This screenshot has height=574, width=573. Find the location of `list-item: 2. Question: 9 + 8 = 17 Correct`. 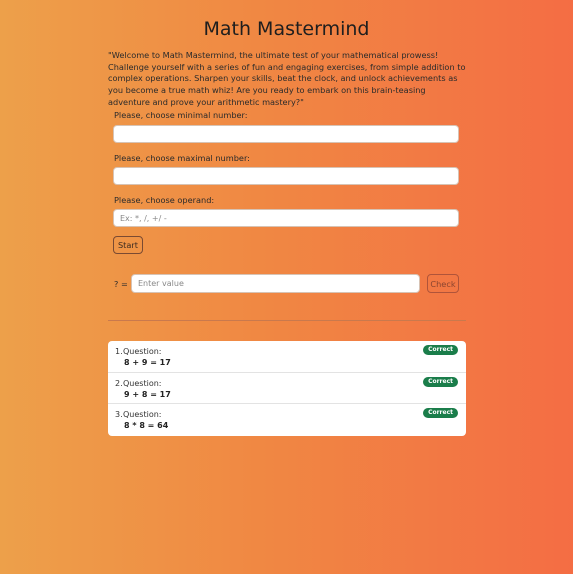

list-item: 2. Question: 9 + 8 = 17 Correct is located at coordinates (287, 389).